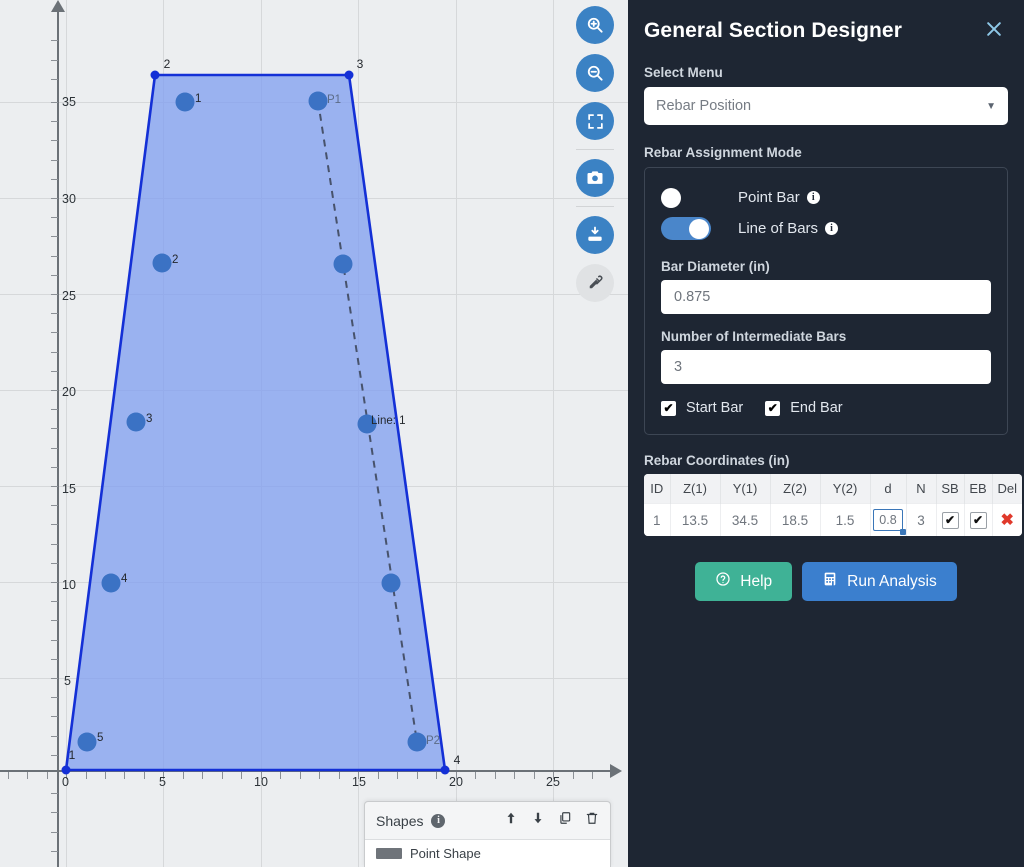 The width and height of the screenshot is (1024, 867). Describe the element at coordinates (595, 178) in the screenshot. I see `camera-icon` at that location.